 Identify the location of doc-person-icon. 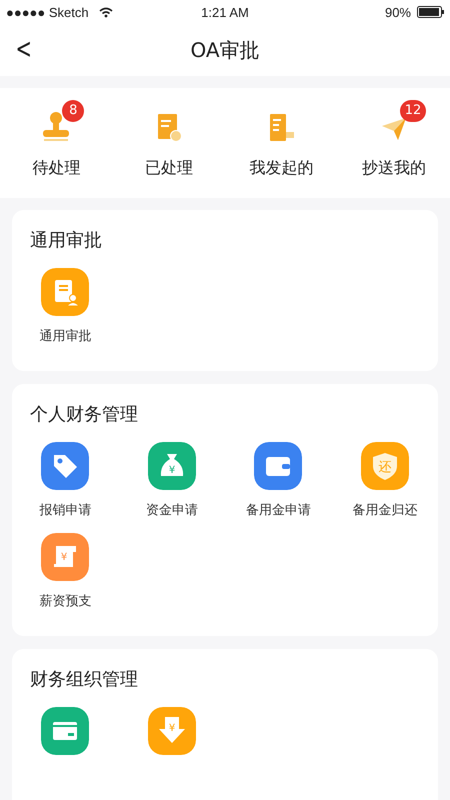
(65, 292).